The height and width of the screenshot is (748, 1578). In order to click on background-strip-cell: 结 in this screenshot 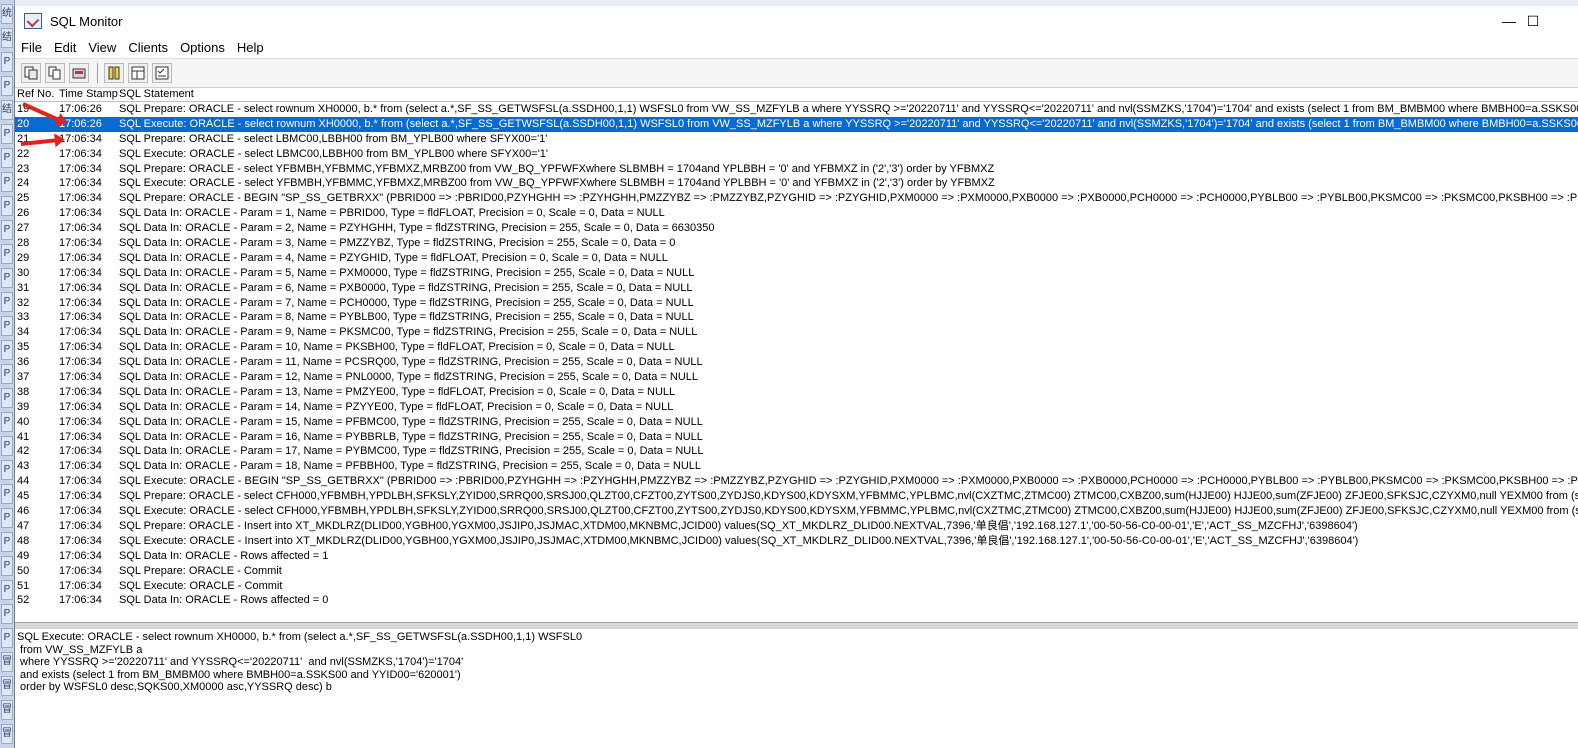, I will do `click(7, 110)`.